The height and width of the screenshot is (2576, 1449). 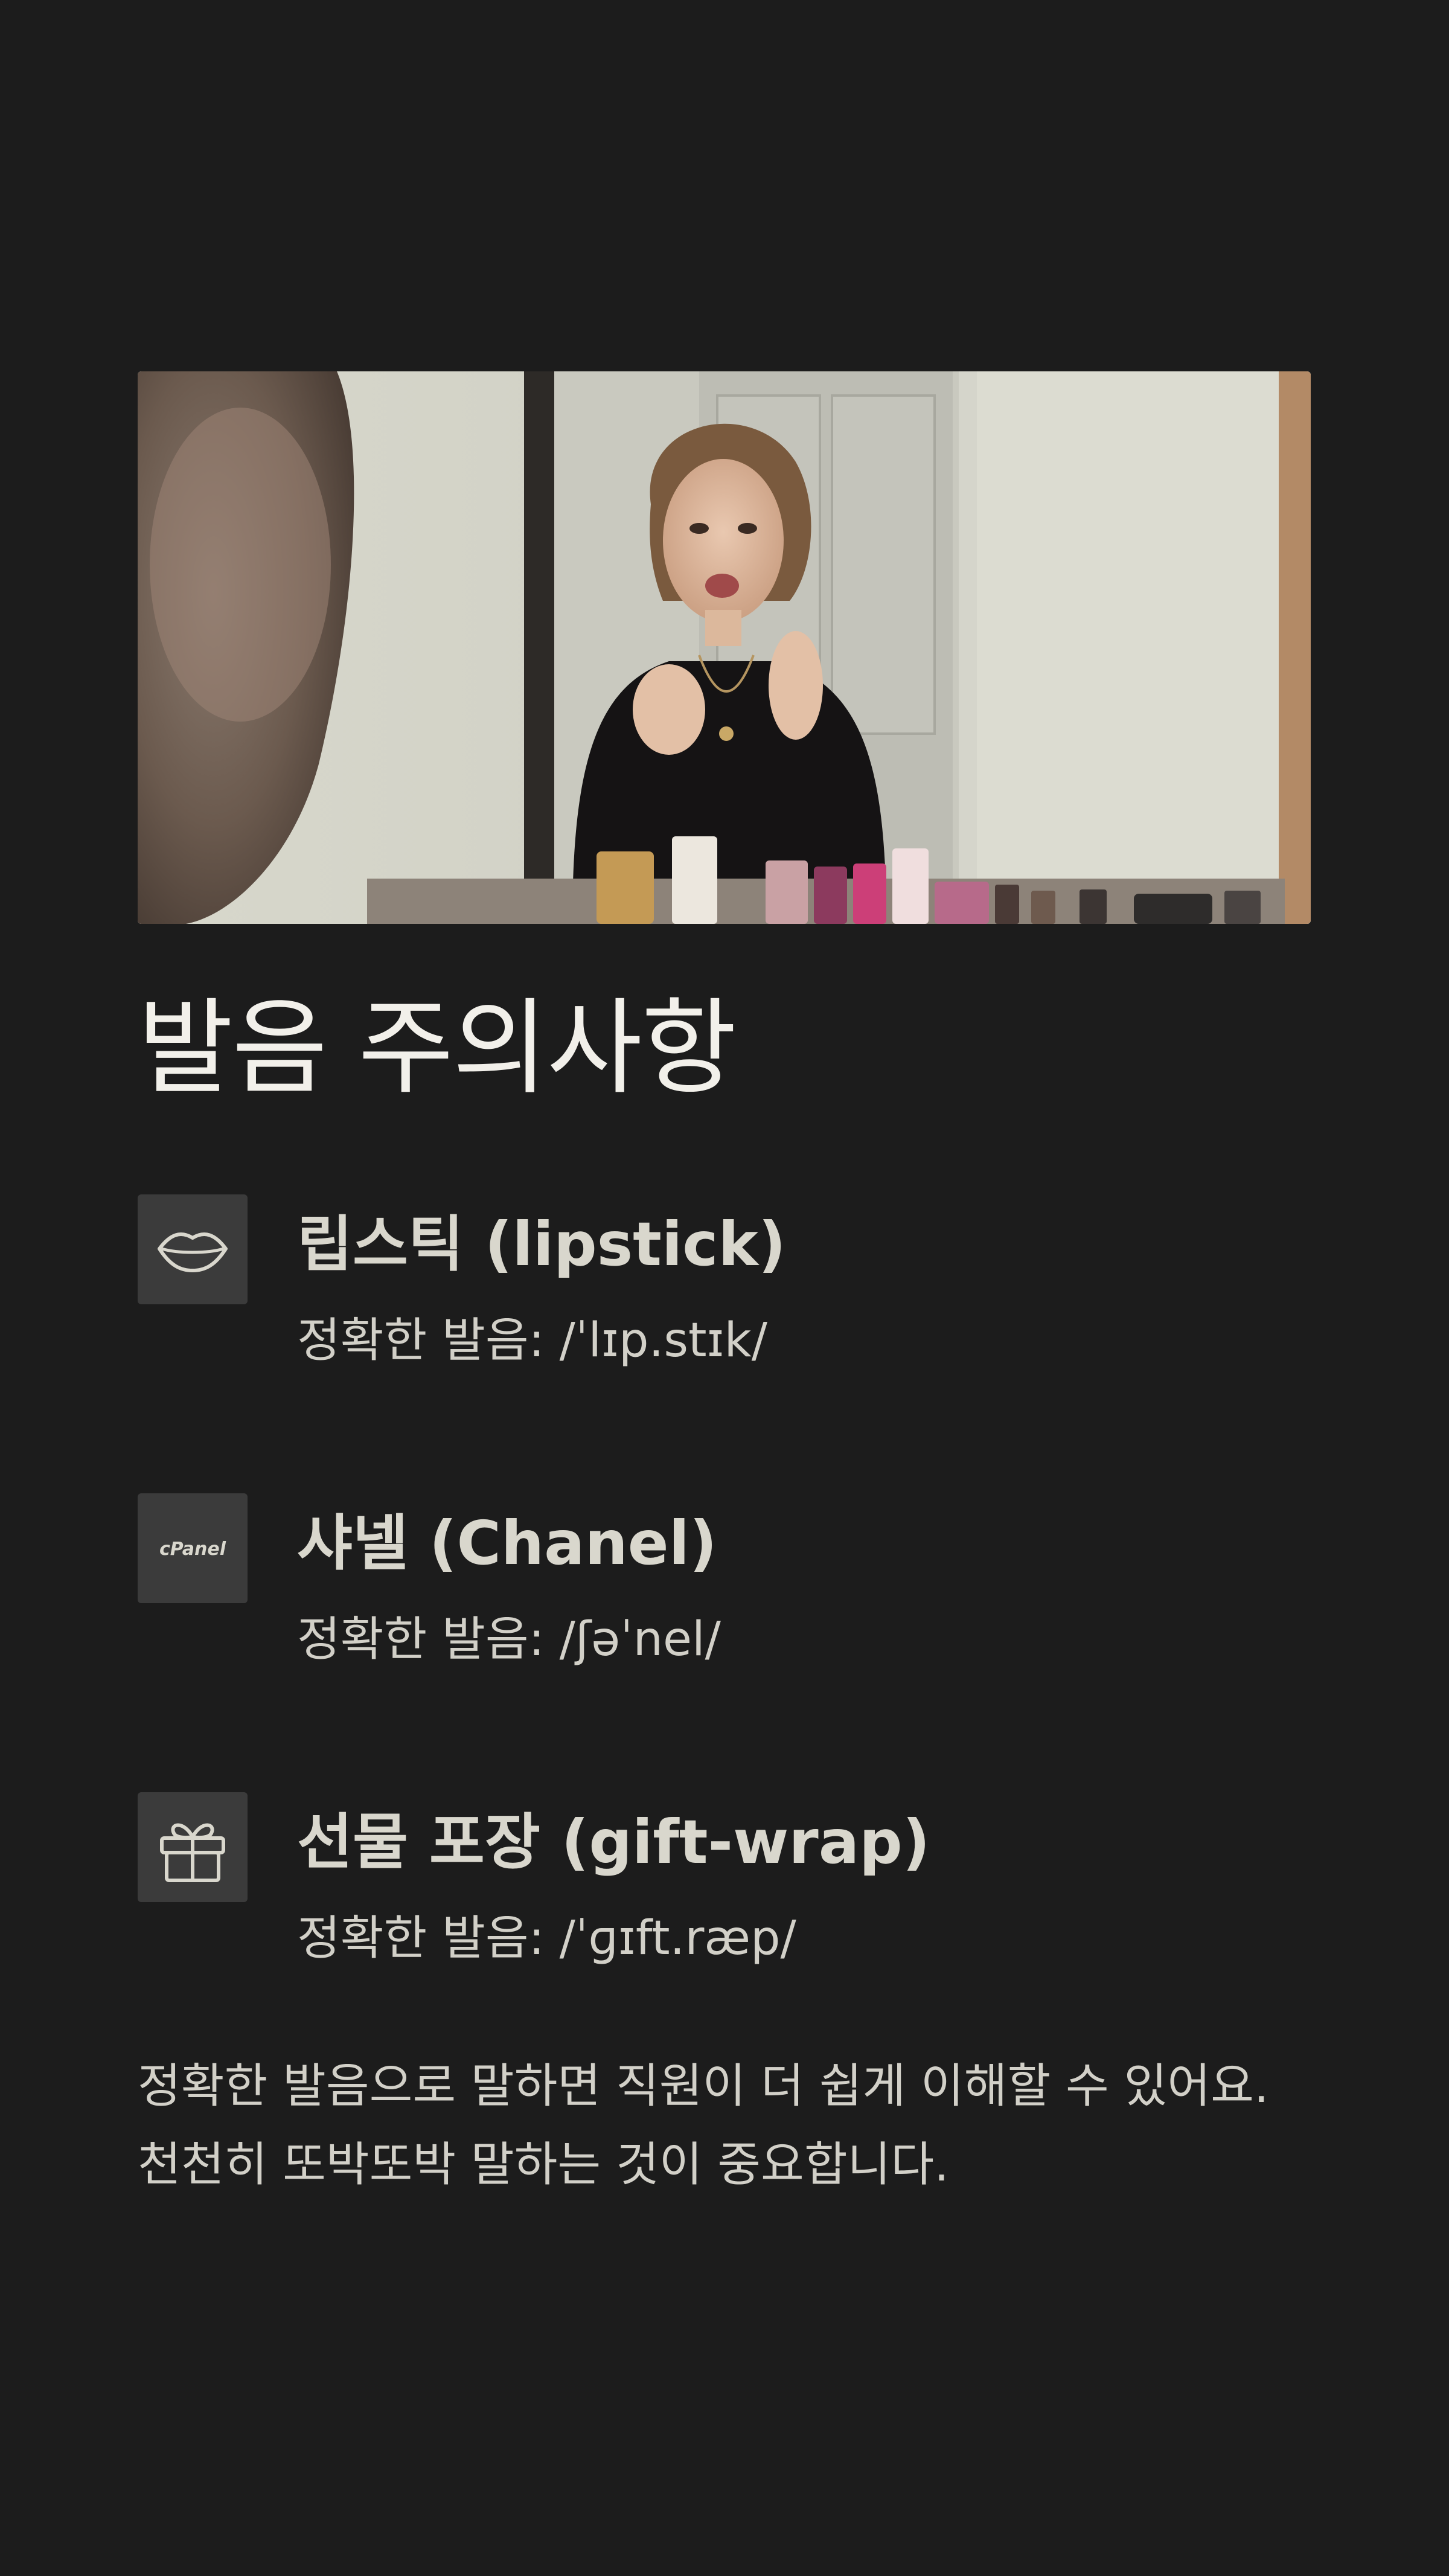 What do you see at coordinates (543, 2165) in the screenshot?
I see `footer-line-2: 천천히 또박또박 말하는 것이 중요합니다.` at bounding box center [543, 2165].